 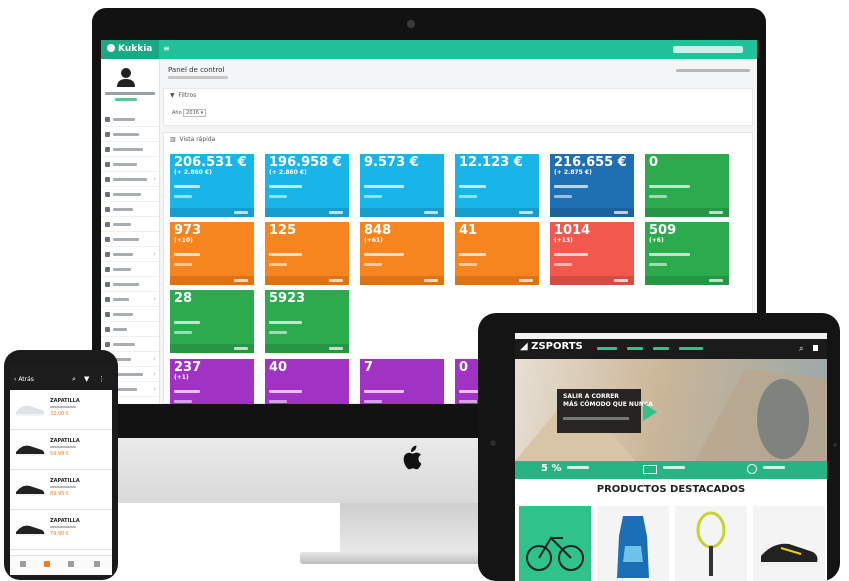 I want to click on kpi-tile: 40, so click(x=307, y=381).